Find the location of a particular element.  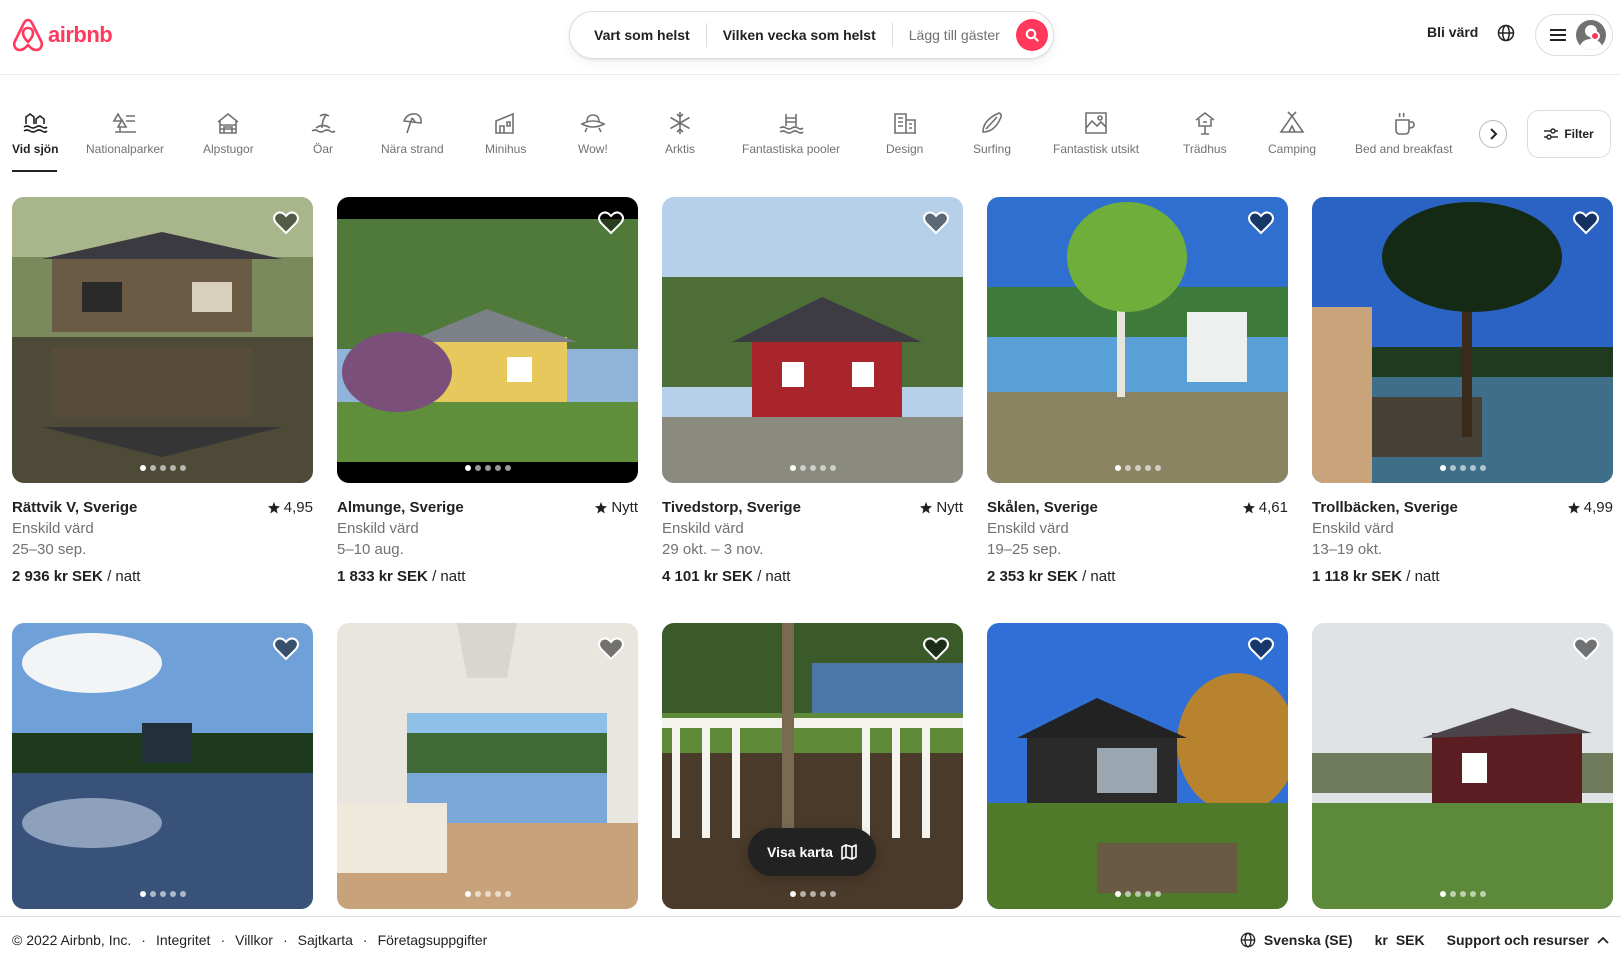

footer-link-privacy: Integritet is located at coordinates (183, 940).